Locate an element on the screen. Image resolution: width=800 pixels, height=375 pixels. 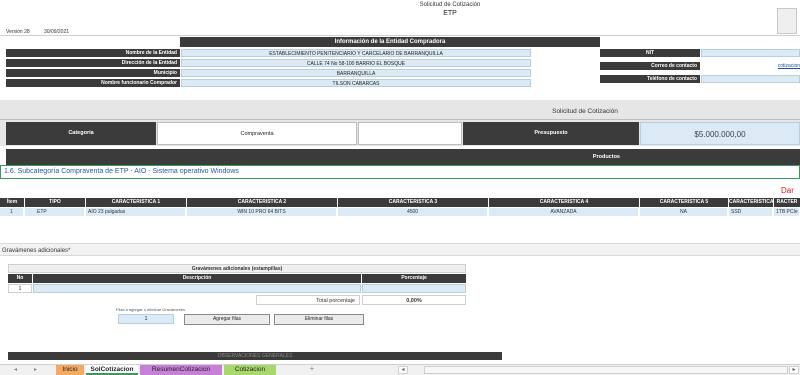
td-car5: NA is located at coordinates (684, 212).